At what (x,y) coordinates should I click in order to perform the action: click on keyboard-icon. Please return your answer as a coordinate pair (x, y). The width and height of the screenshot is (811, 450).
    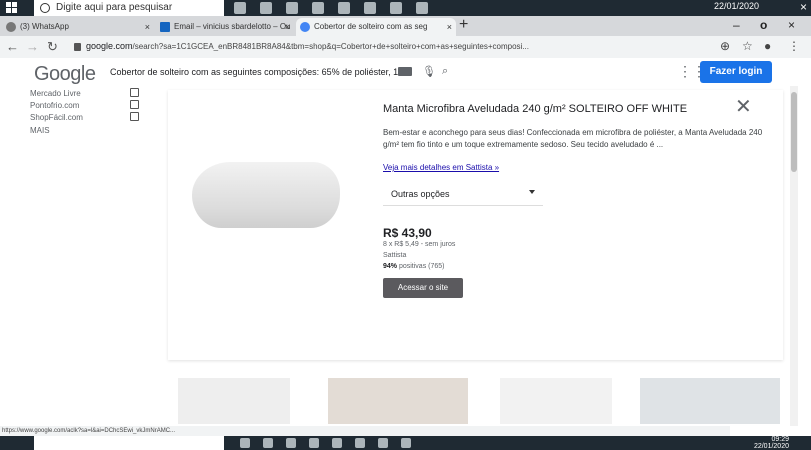
    Looking at the image, I should click on (405, 71).